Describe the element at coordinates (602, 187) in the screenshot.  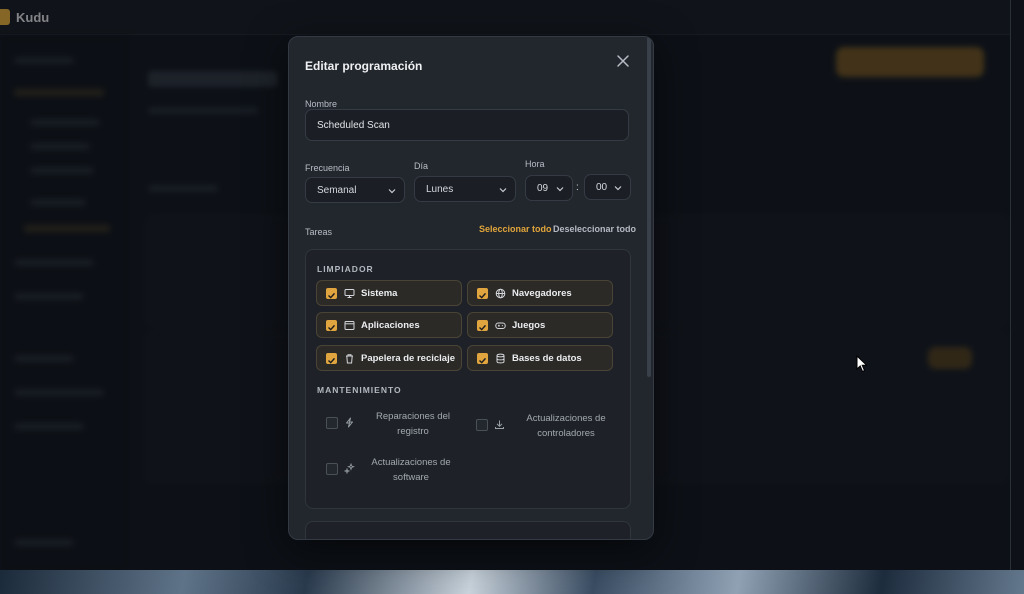
I see `minute-value: 00` at that location.